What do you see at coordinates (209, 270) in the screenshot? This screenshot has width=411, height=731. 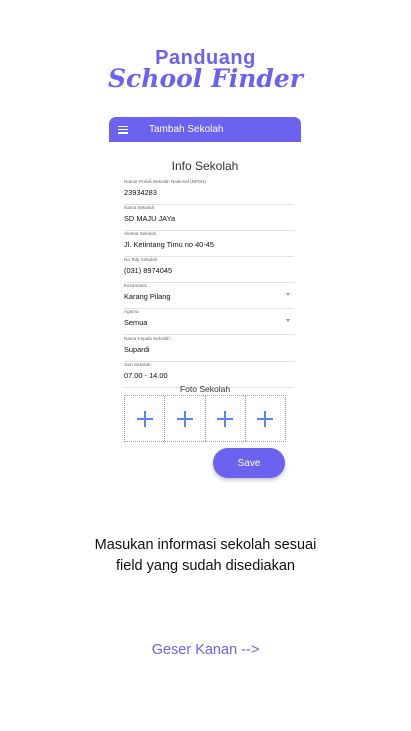 I see `phone-field: No Telp Sekolah (031) 8974045` at bounding box center [209, 270].